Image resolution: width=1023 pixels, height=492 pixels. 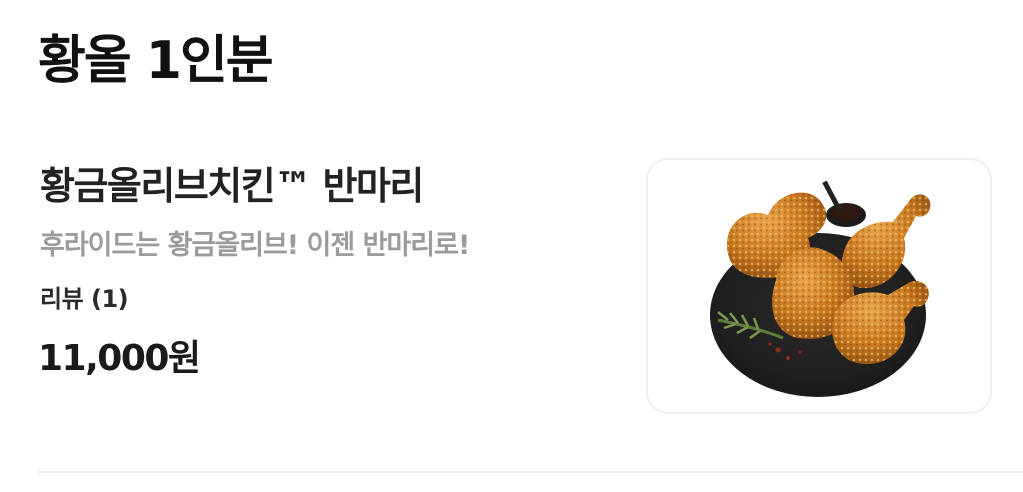 What do you see at coordinates (156, 61) in the screenshot?
I see `section-title: 황올 1인분` at bounding box center [156, 61].